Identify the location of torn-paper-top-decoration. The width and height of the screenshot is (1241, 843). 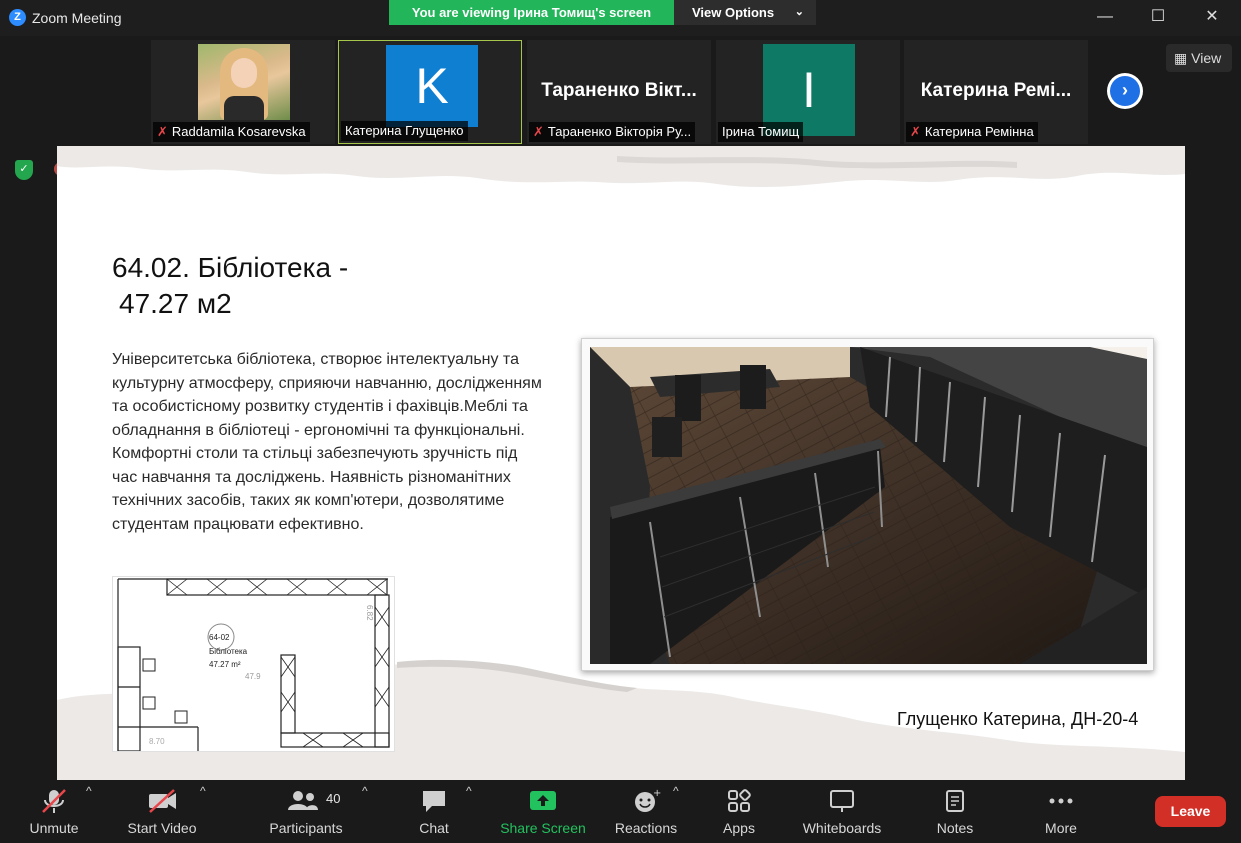
(621, 167).